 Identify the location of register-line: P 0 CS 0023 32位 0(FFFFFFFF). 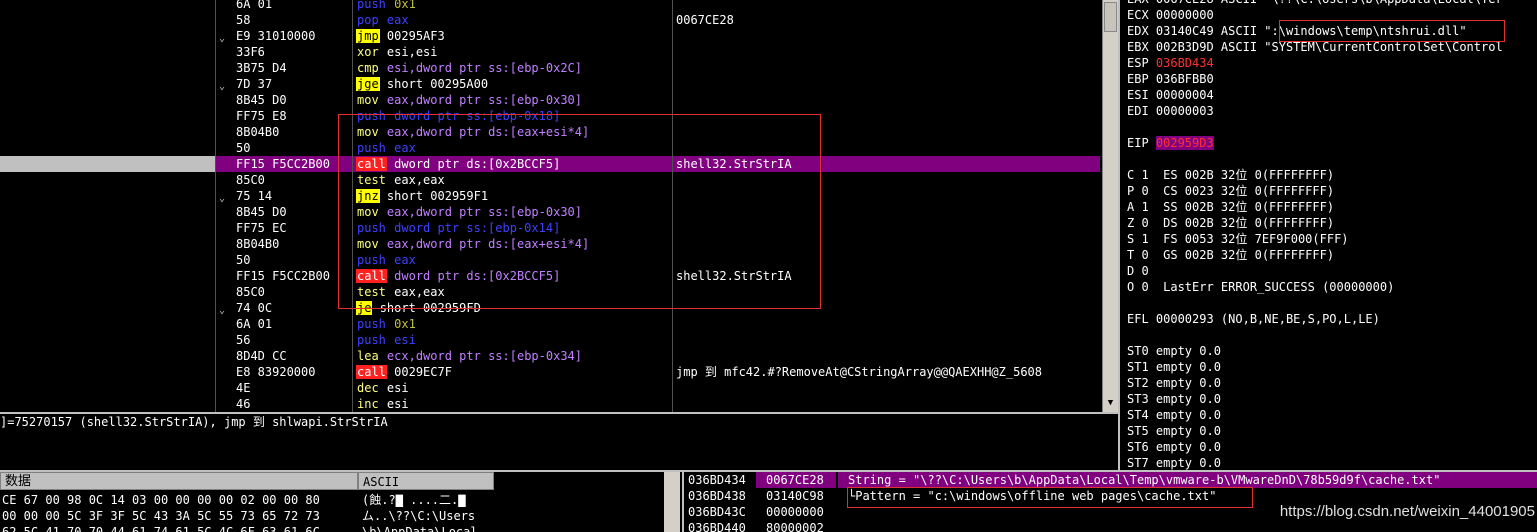
(1230, 191).